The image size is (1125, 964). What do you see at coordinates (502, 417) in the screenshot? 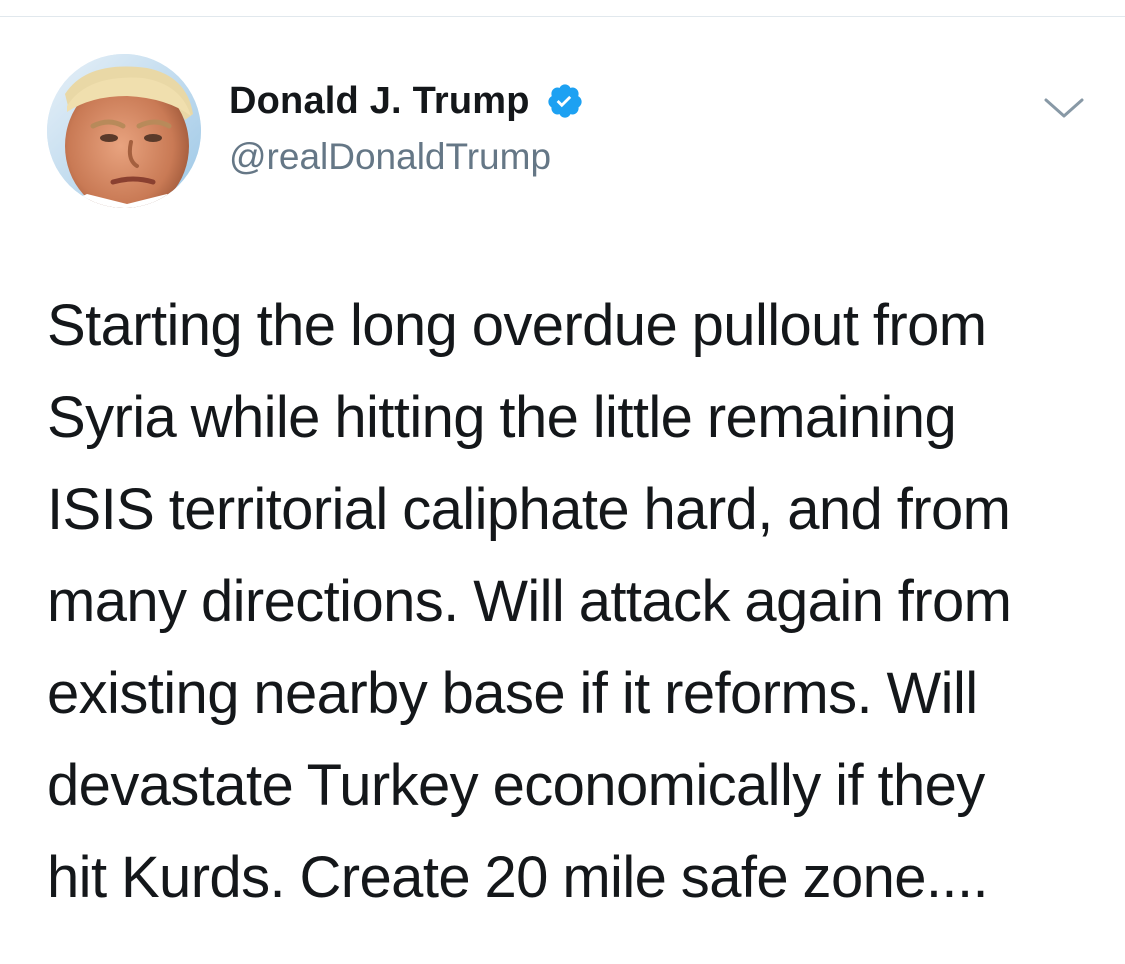
I see `tweet-text-line: Syria while hitting the little remaining` at bounding box center [502, 417].